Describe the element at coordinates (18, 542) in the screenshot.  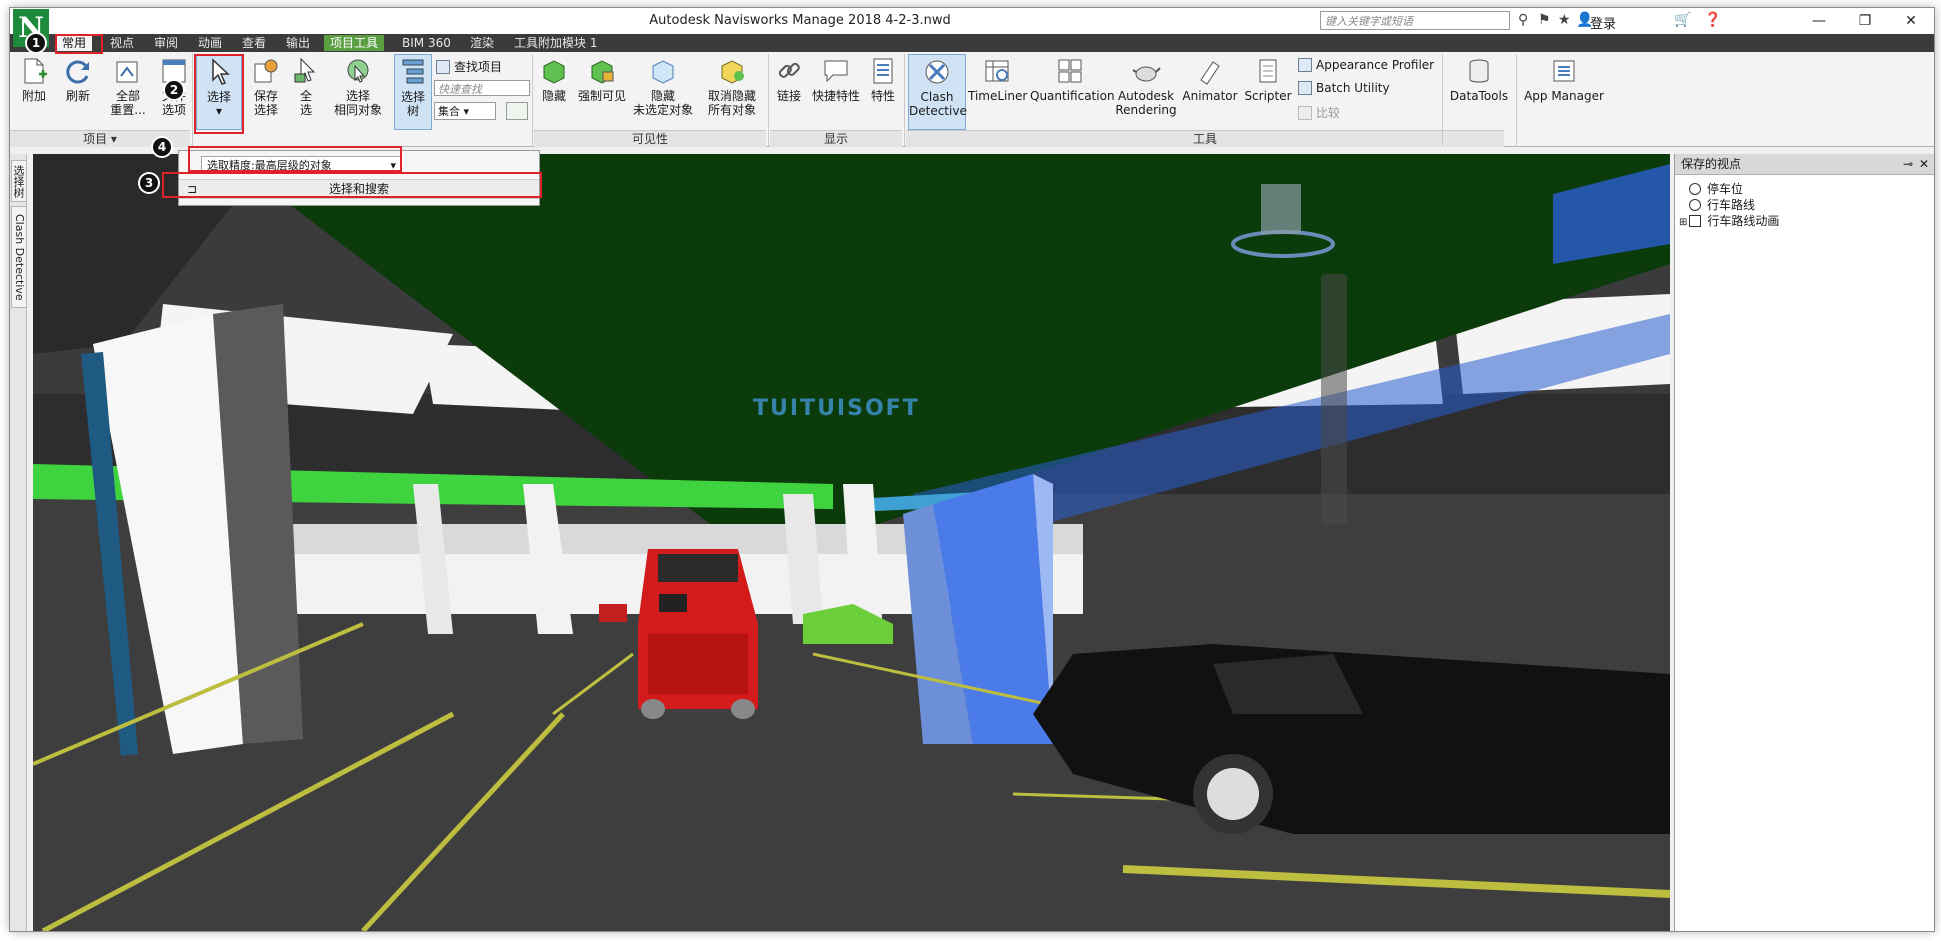
I see `left-dock-tabs: 选择树 Clash Detective` at that location.